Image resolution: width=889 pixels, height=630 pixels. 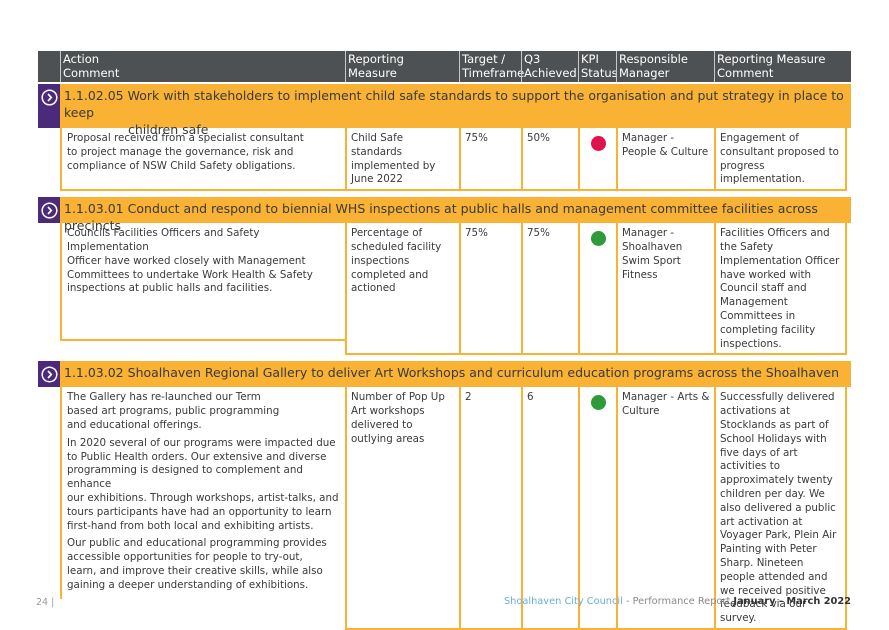 I want to click on header-responsible-manager: Responsible Manager, so click(x=665, y=66).